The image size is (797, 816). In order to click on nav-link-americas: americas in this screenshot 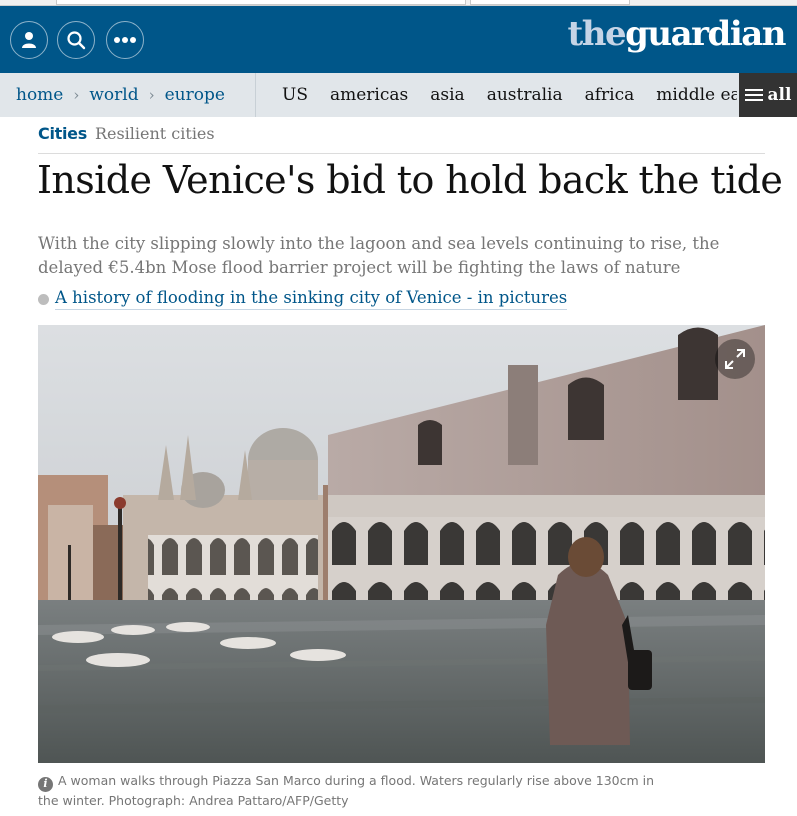, I will do `click(369, 95)`.